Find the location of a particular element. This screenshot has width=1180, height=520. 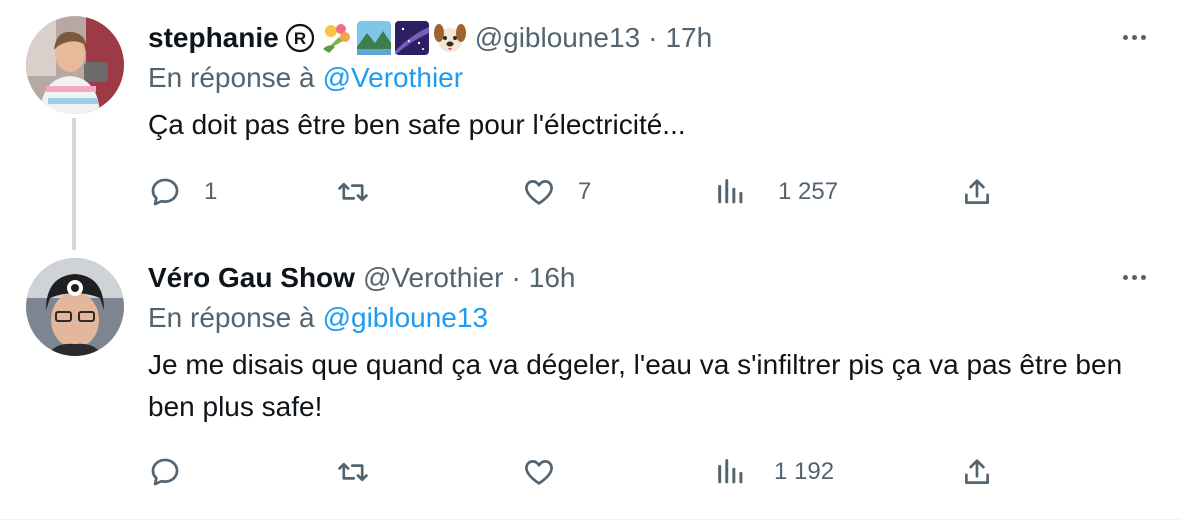

bouquet-emoji is located at coordinates (336, 38).